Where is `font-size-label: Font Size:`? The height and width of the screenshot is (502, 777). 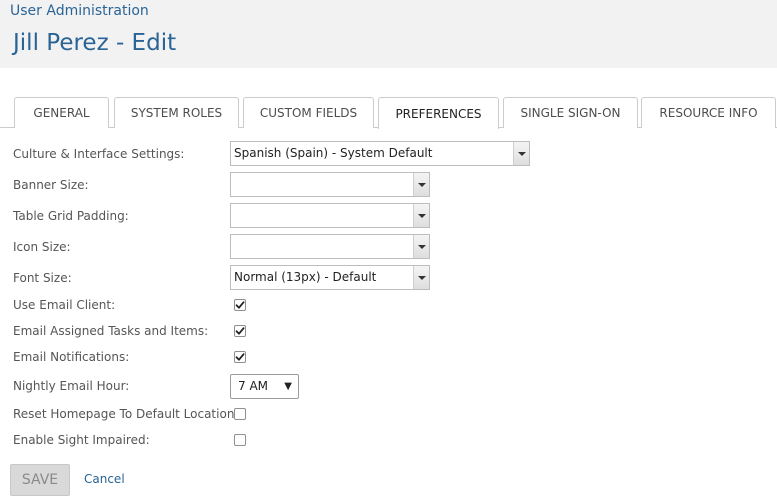 font-size-label: Font Size: is located at coordinates (42, 278).